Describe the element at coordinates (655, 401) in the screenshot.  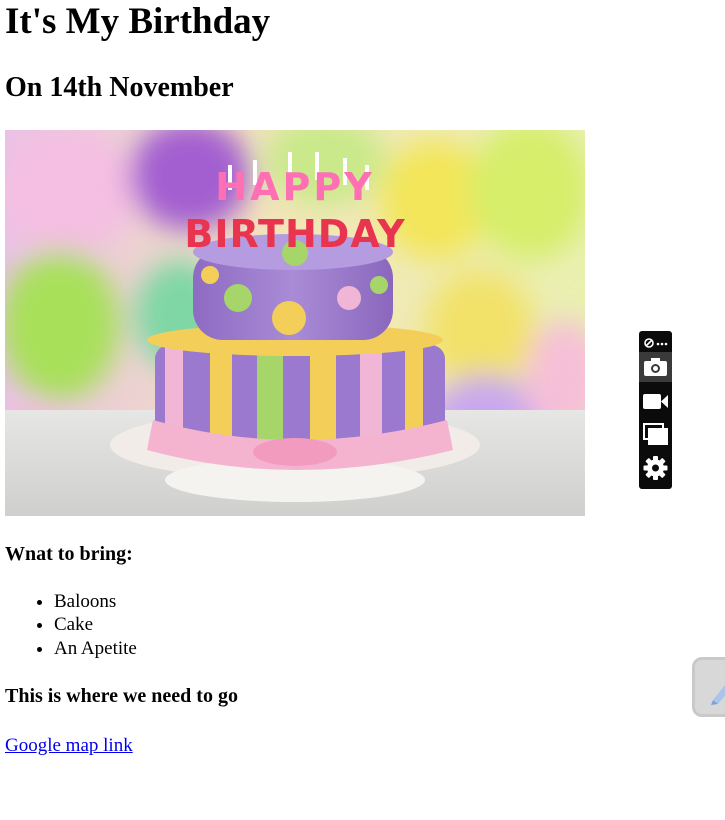
I see `video-icon` at that location.